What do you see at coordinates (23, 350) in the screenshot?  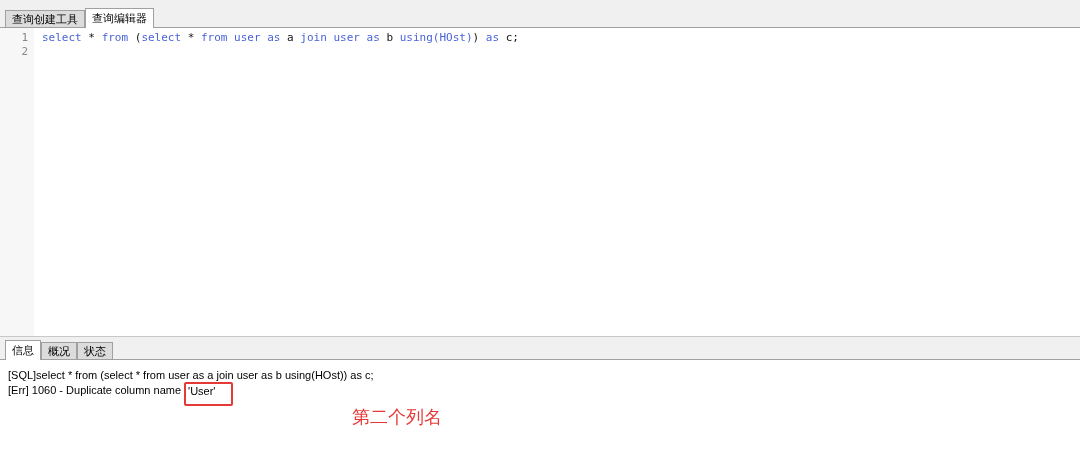 I see `tab: 信息` at bounding box center [23, 350].